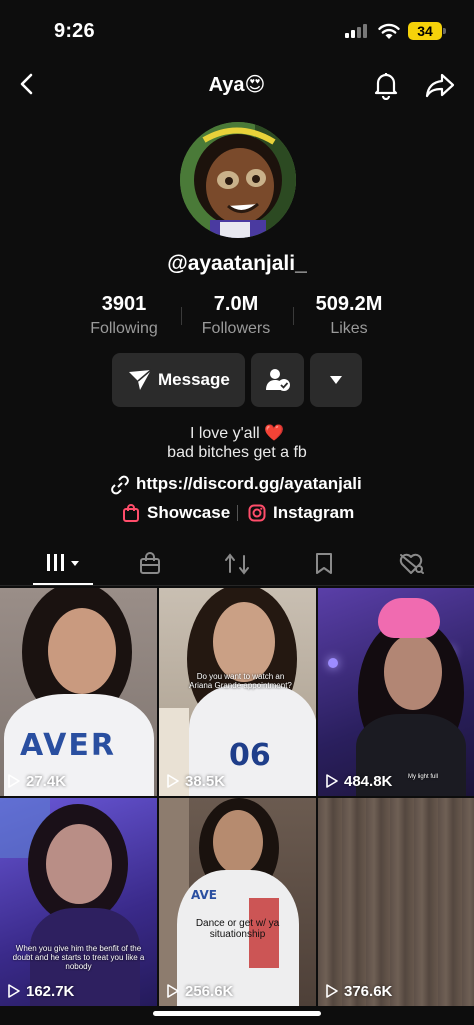 The height and width of the screenshot is (1025, 474). What do you see at coordinates (124, 328) in the screenshot?
I see `following-label: Following` at bounding box center [124, 328].